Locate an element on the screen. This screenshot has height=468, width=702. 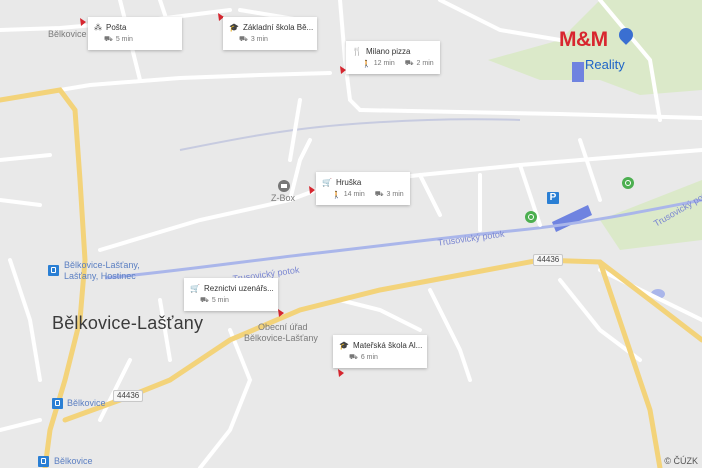
poi-card-reznictvi: 🛒 Reznictvi uzenářs... ⛟ 5 min is located at coordinates (231, 294).